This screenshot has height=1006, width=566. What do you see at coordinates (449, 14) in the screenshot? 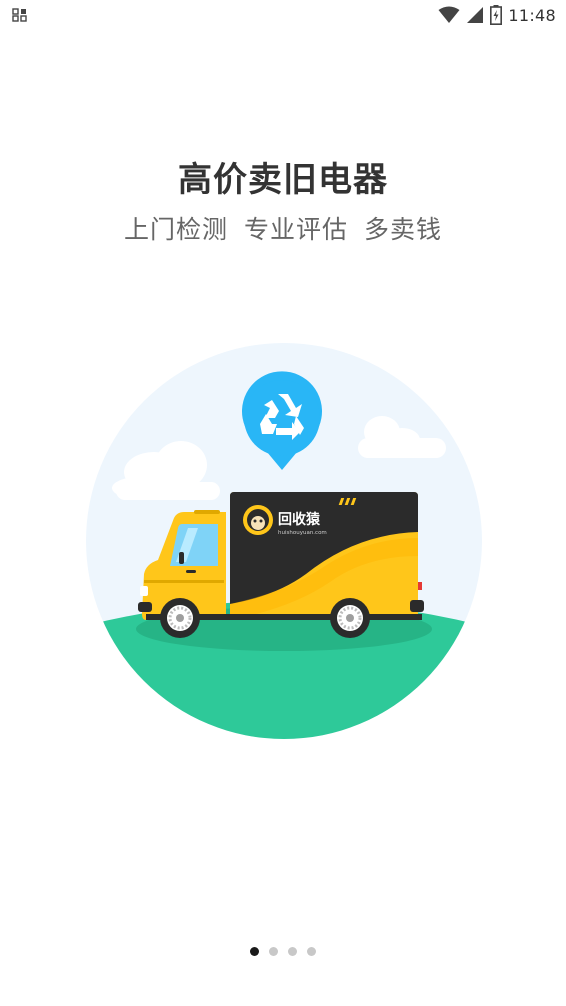
I see `wifi-icon` at bounding box center [449, 14].